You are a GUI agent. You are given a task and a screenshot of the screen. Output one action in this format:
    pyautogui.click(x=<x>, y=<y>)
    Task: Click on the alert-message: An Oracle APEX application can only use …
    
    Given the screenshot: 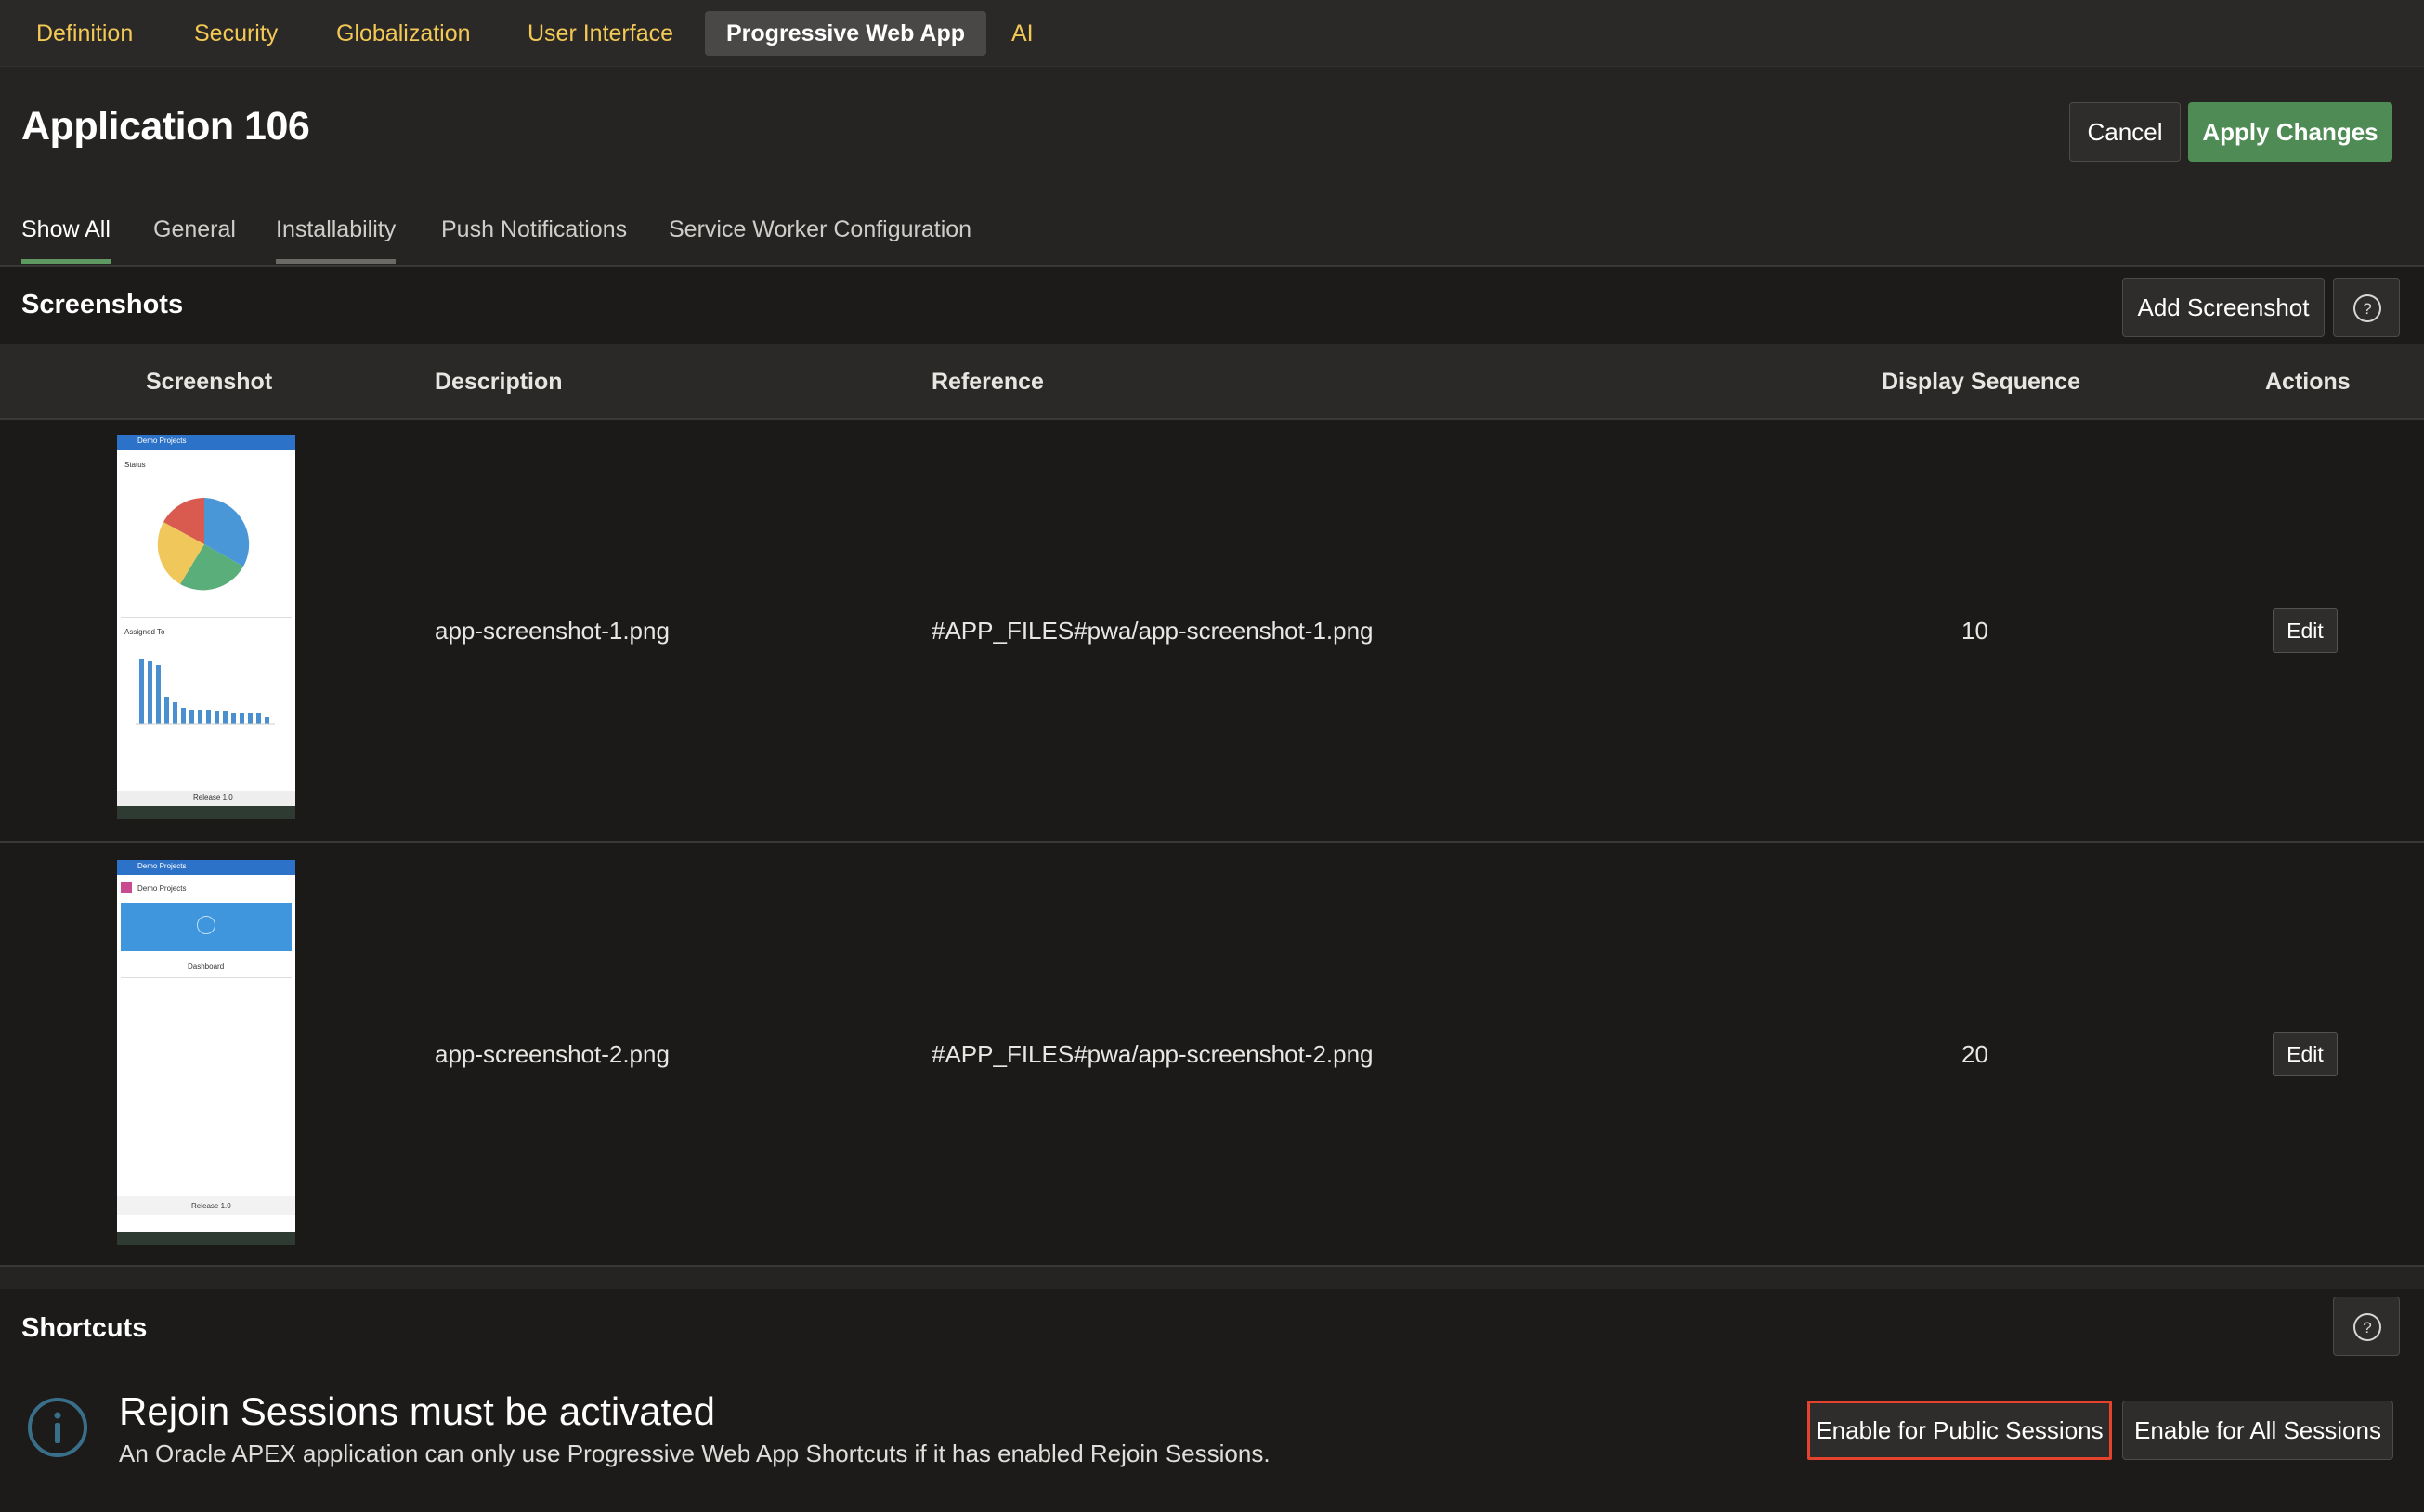 What is the action you would take?
    pyautogui.click(x=695, y=1453)
    